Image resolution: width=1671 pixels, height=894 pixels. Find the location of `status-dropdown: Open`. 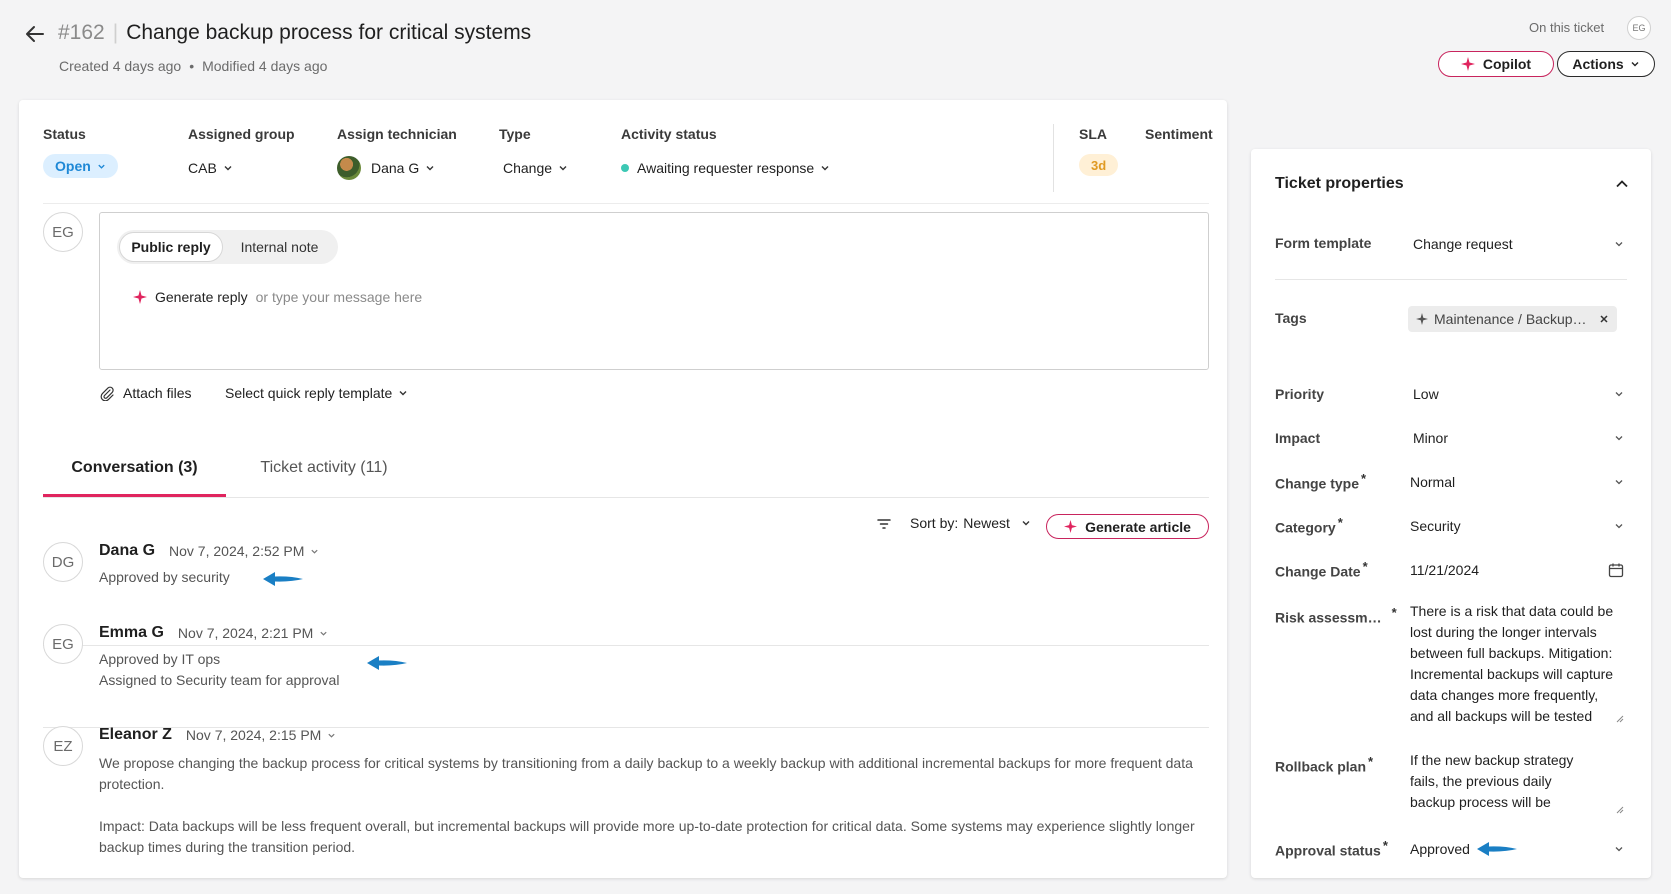

status-dropdown: Open is located at coordinates (80, 166).